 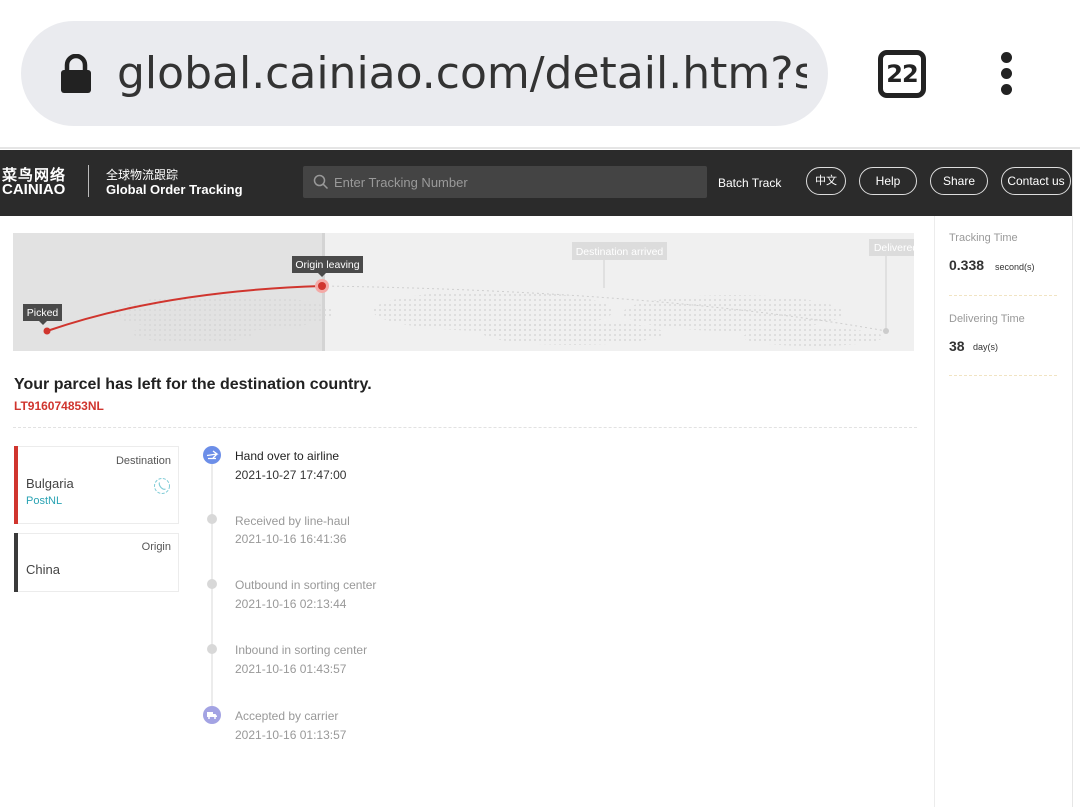 I want to click on timeline-item: Accepted by carrier 2021-10-16 01:13:57, so click(x=350, y=726).